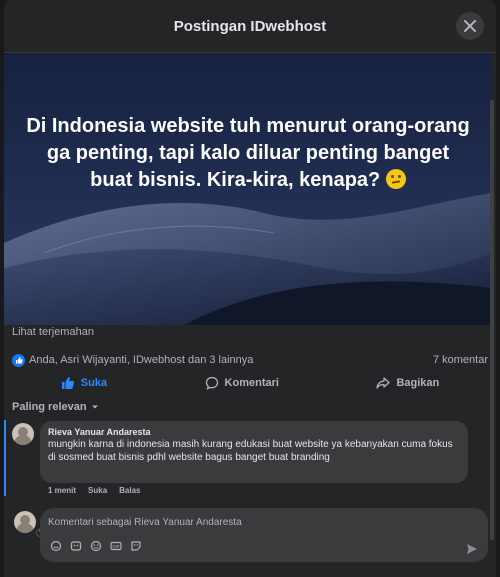  What do you see at coordinates (23, 434) in the screenshot?
I see `avatar` at bounding box center [23, 434].